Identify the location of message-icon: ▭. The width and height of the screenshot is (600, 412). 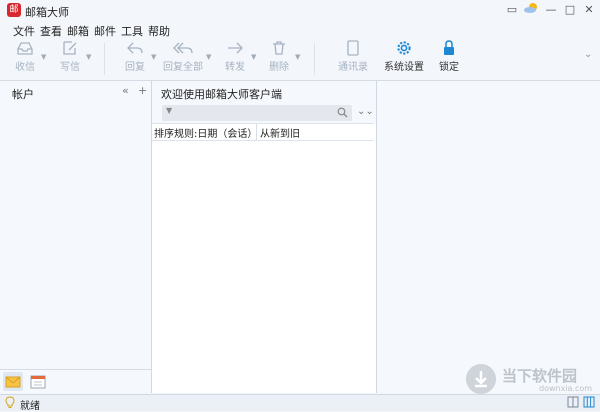
(512, 10).